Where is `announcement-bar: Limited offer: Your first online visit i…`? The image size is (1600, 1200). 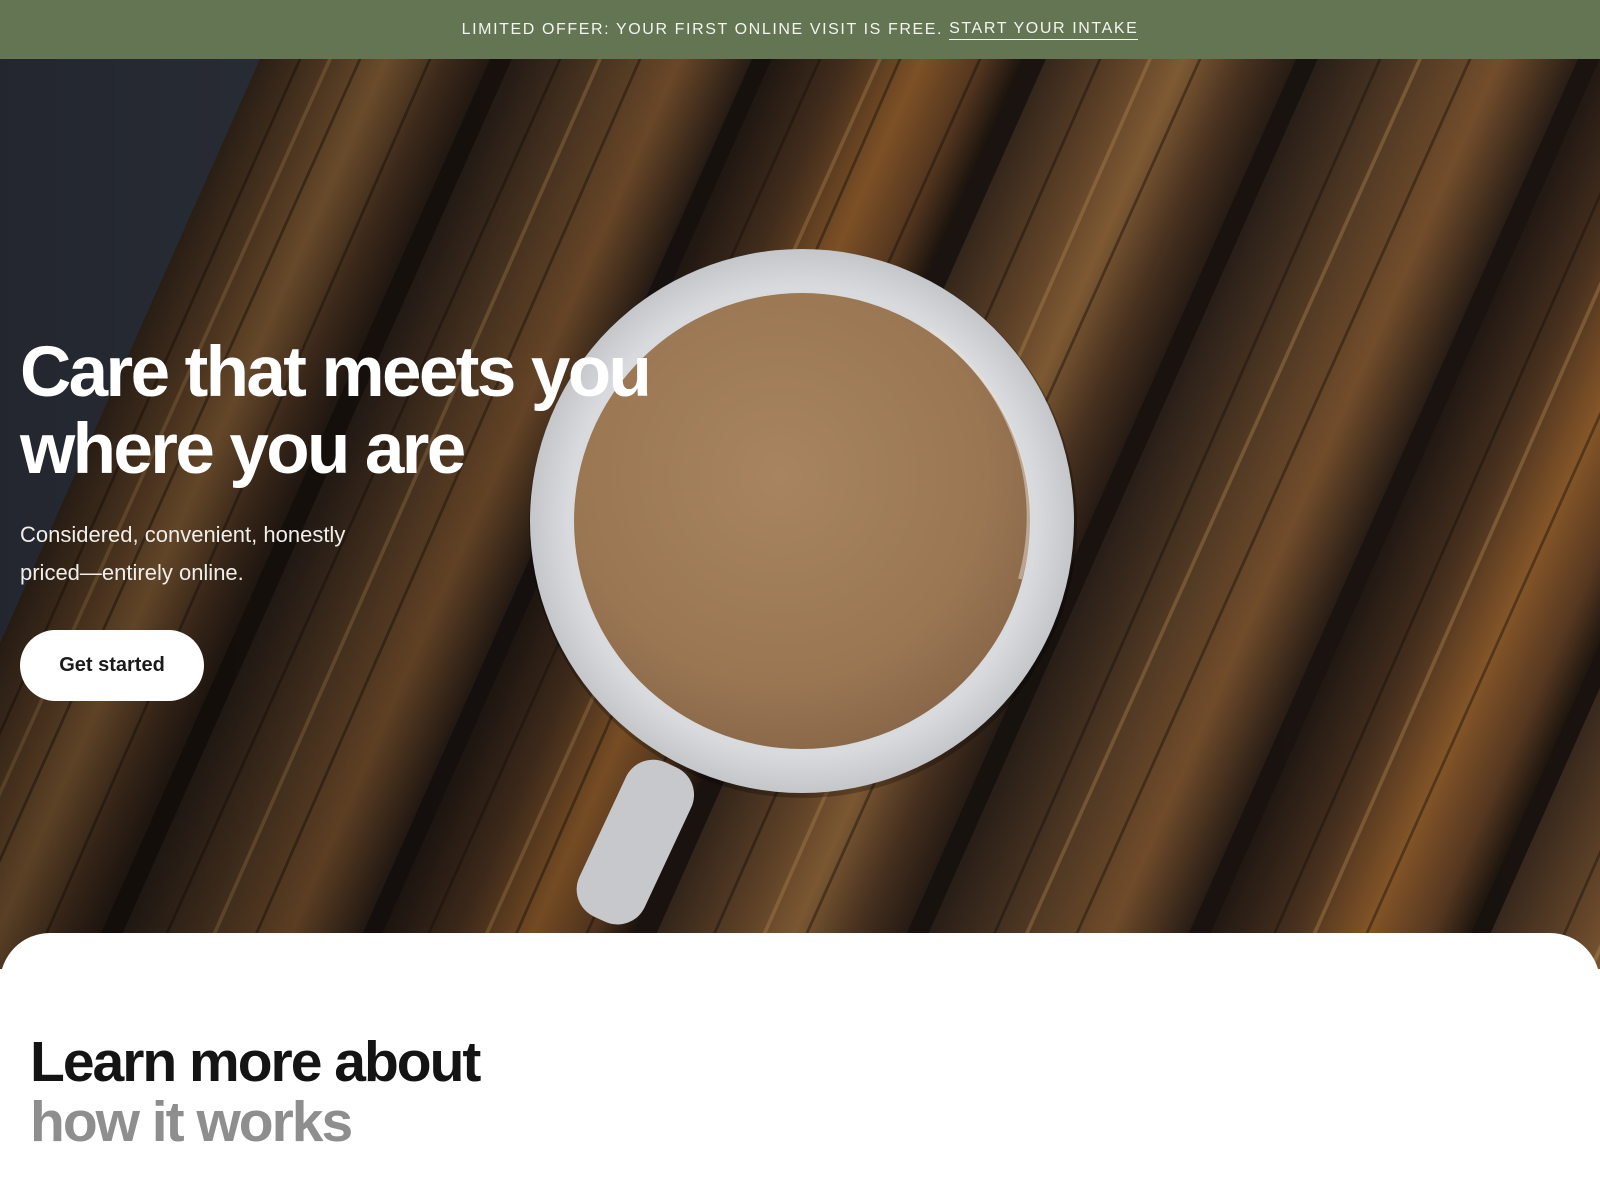
announcement-bar: Limited offer: Your first online visit i… is located at coordinates (800, 29).